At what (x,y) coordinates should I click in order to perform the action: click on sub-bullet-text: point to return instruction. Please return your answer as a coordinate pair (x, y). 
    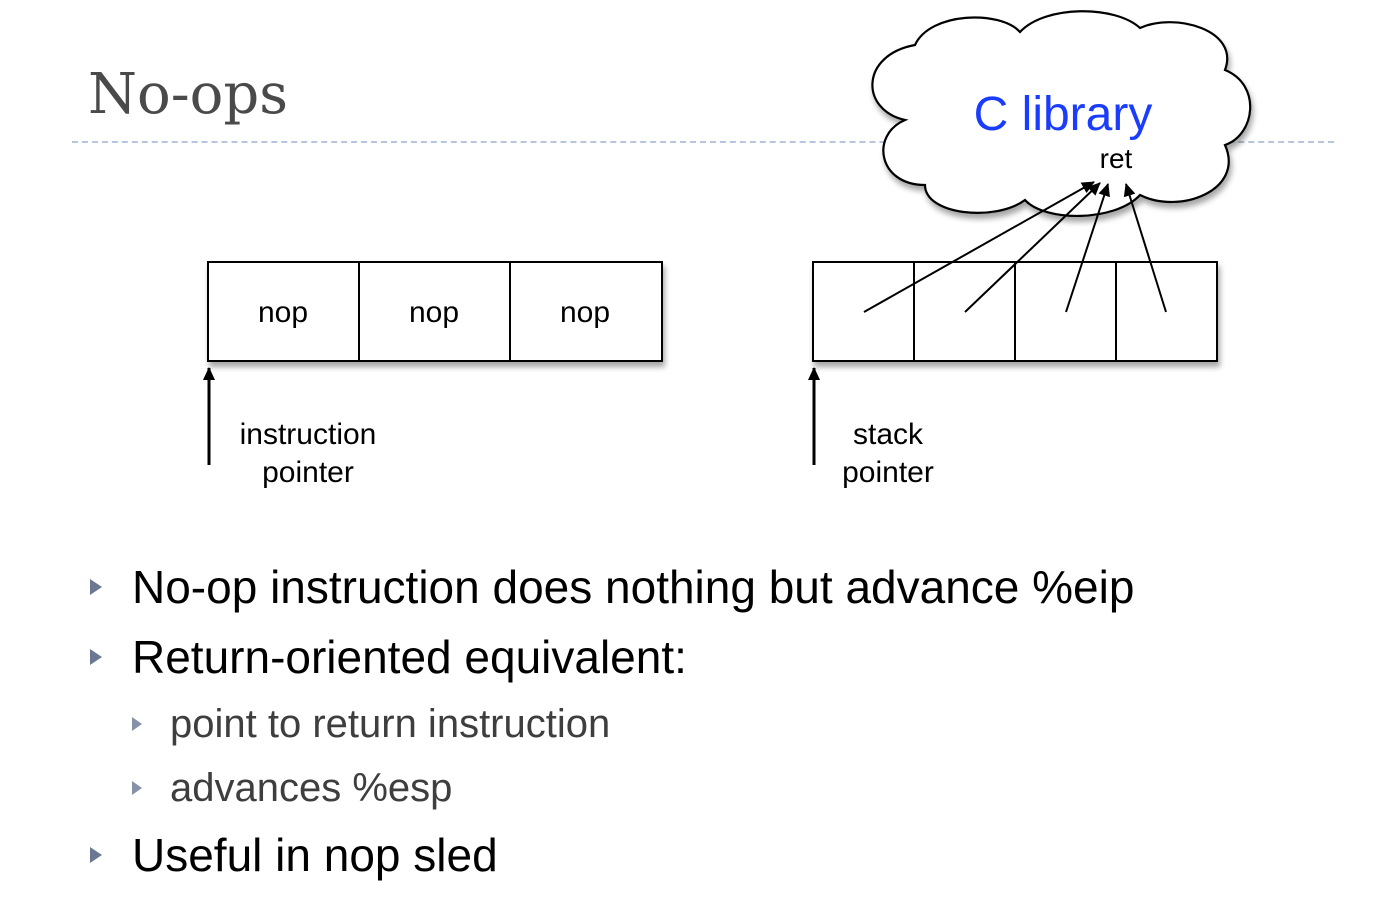
    Looking at the image, I should click on (390, 723).